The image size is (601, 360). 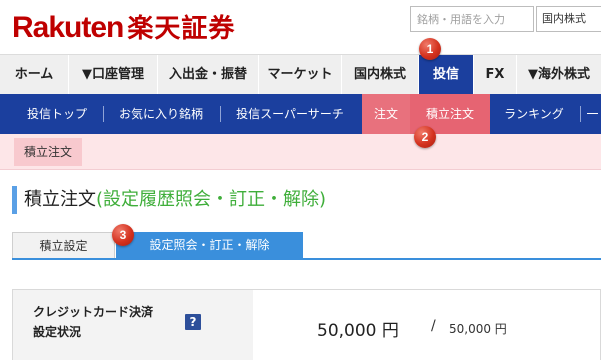 I want to click on main-nav: ホーム ▼口座管理 入出金・振替 マーケット 国内株式 投信 FX ▼海外株式, so click(x=300, y=74).